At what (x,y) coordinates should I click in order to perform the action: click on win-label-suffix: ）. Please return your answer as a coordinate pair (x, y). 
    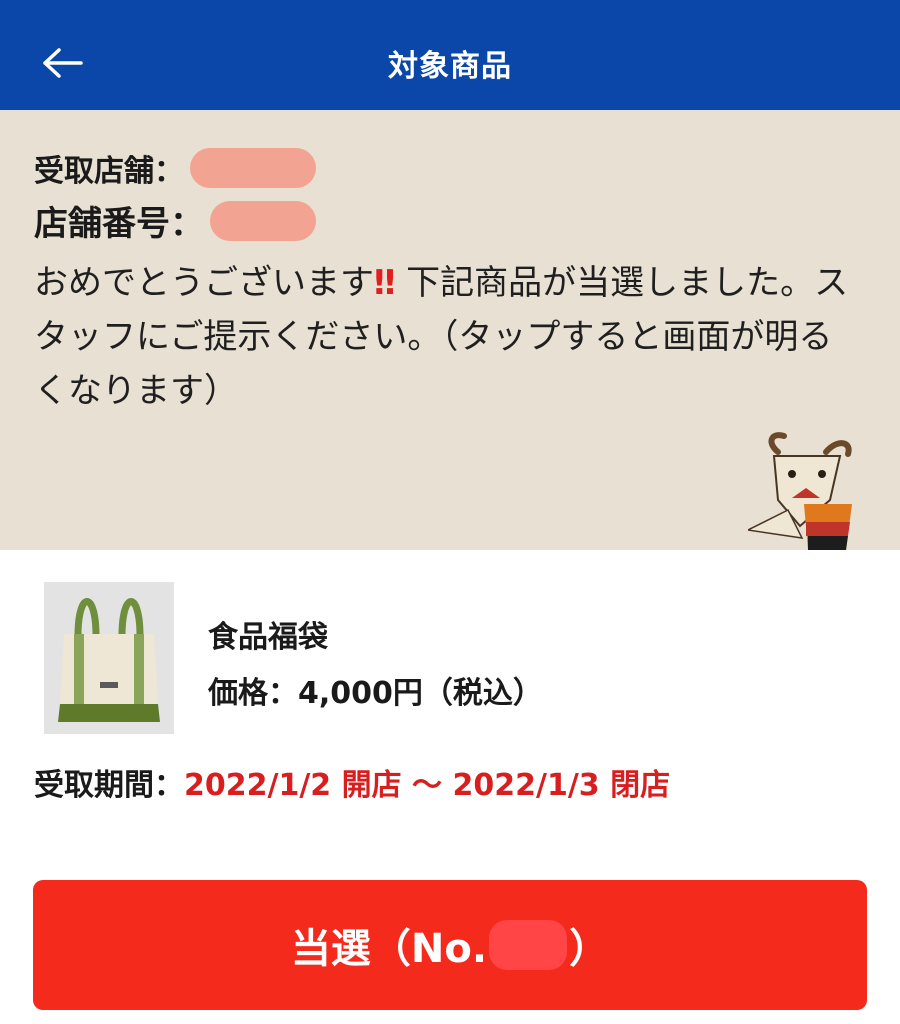
    Looking at the image, I should click on (589, 949).